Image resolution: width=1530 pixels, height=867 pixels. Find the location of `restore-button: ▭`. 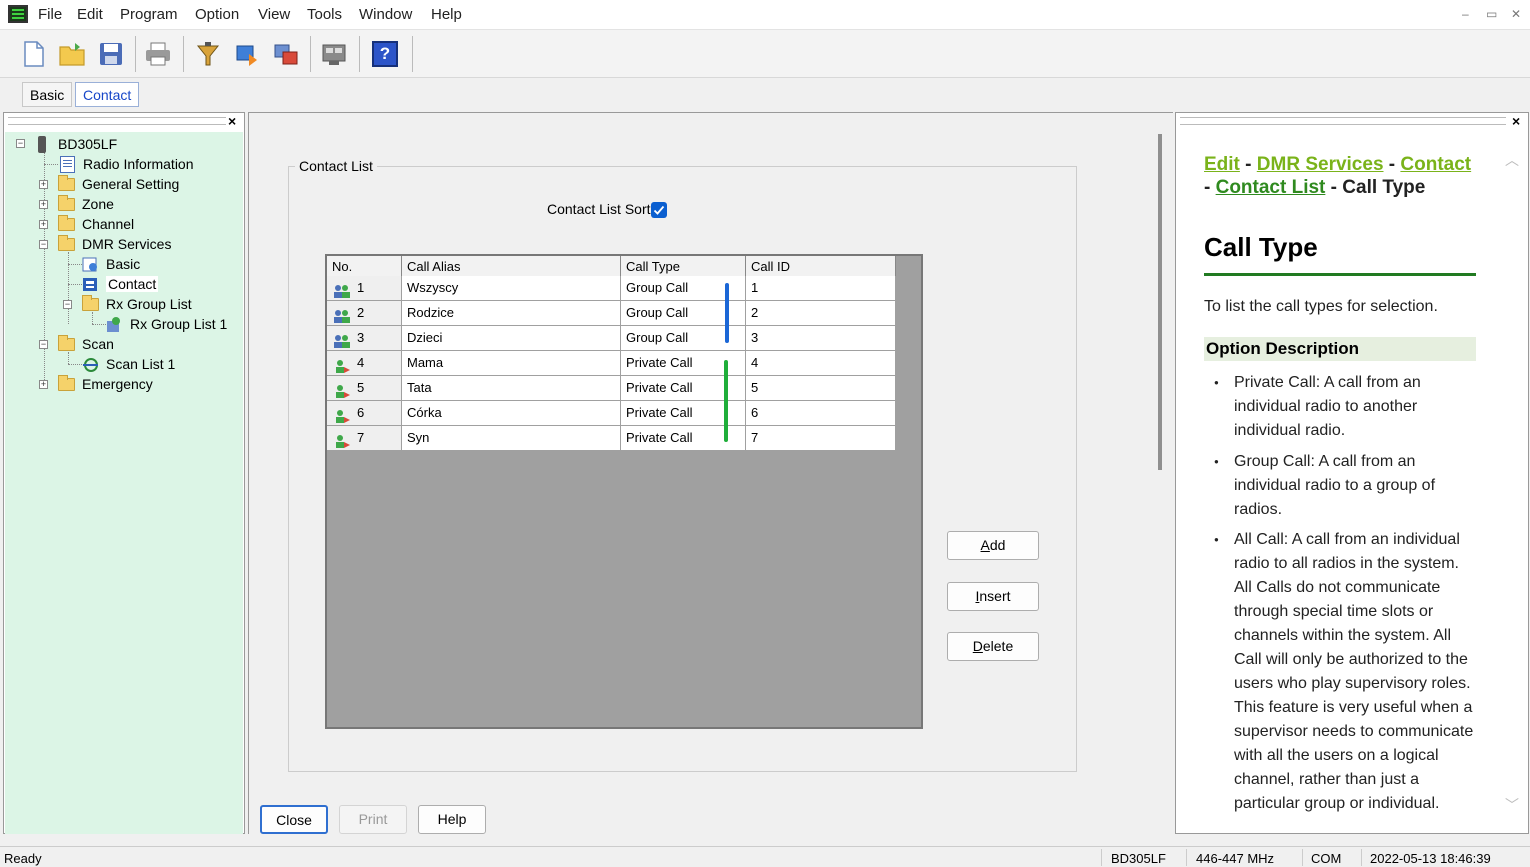

restore-button: ▭ is located at coordinates (1491, 14).